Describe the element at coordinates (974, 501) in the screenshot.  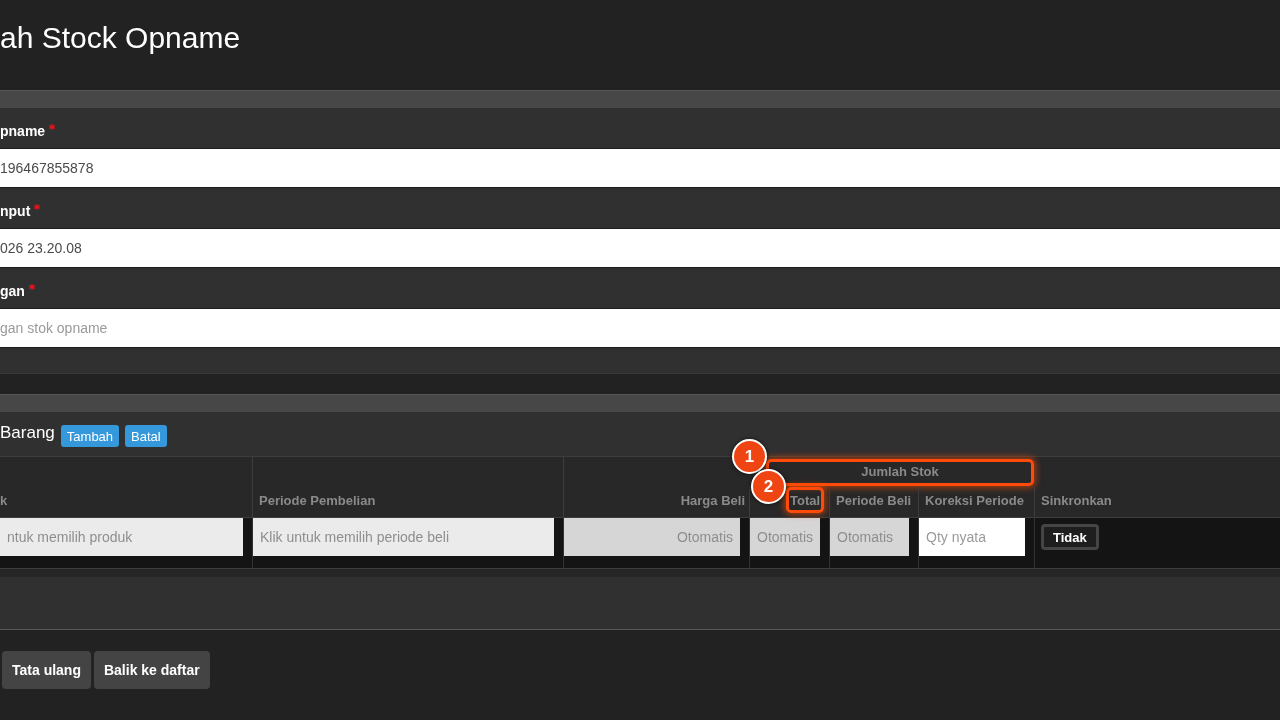
I see `column-header: Koreksi Periode` at that location.